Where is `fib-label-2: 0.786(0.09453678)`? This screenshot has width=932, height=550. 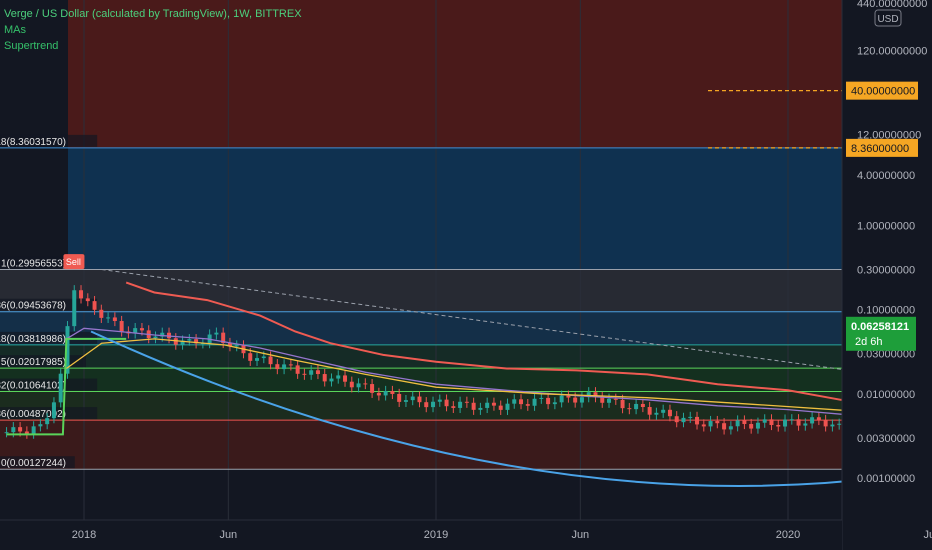
fib-label-2: 0.786(0.09453678) is located at coordinates (49, 305).